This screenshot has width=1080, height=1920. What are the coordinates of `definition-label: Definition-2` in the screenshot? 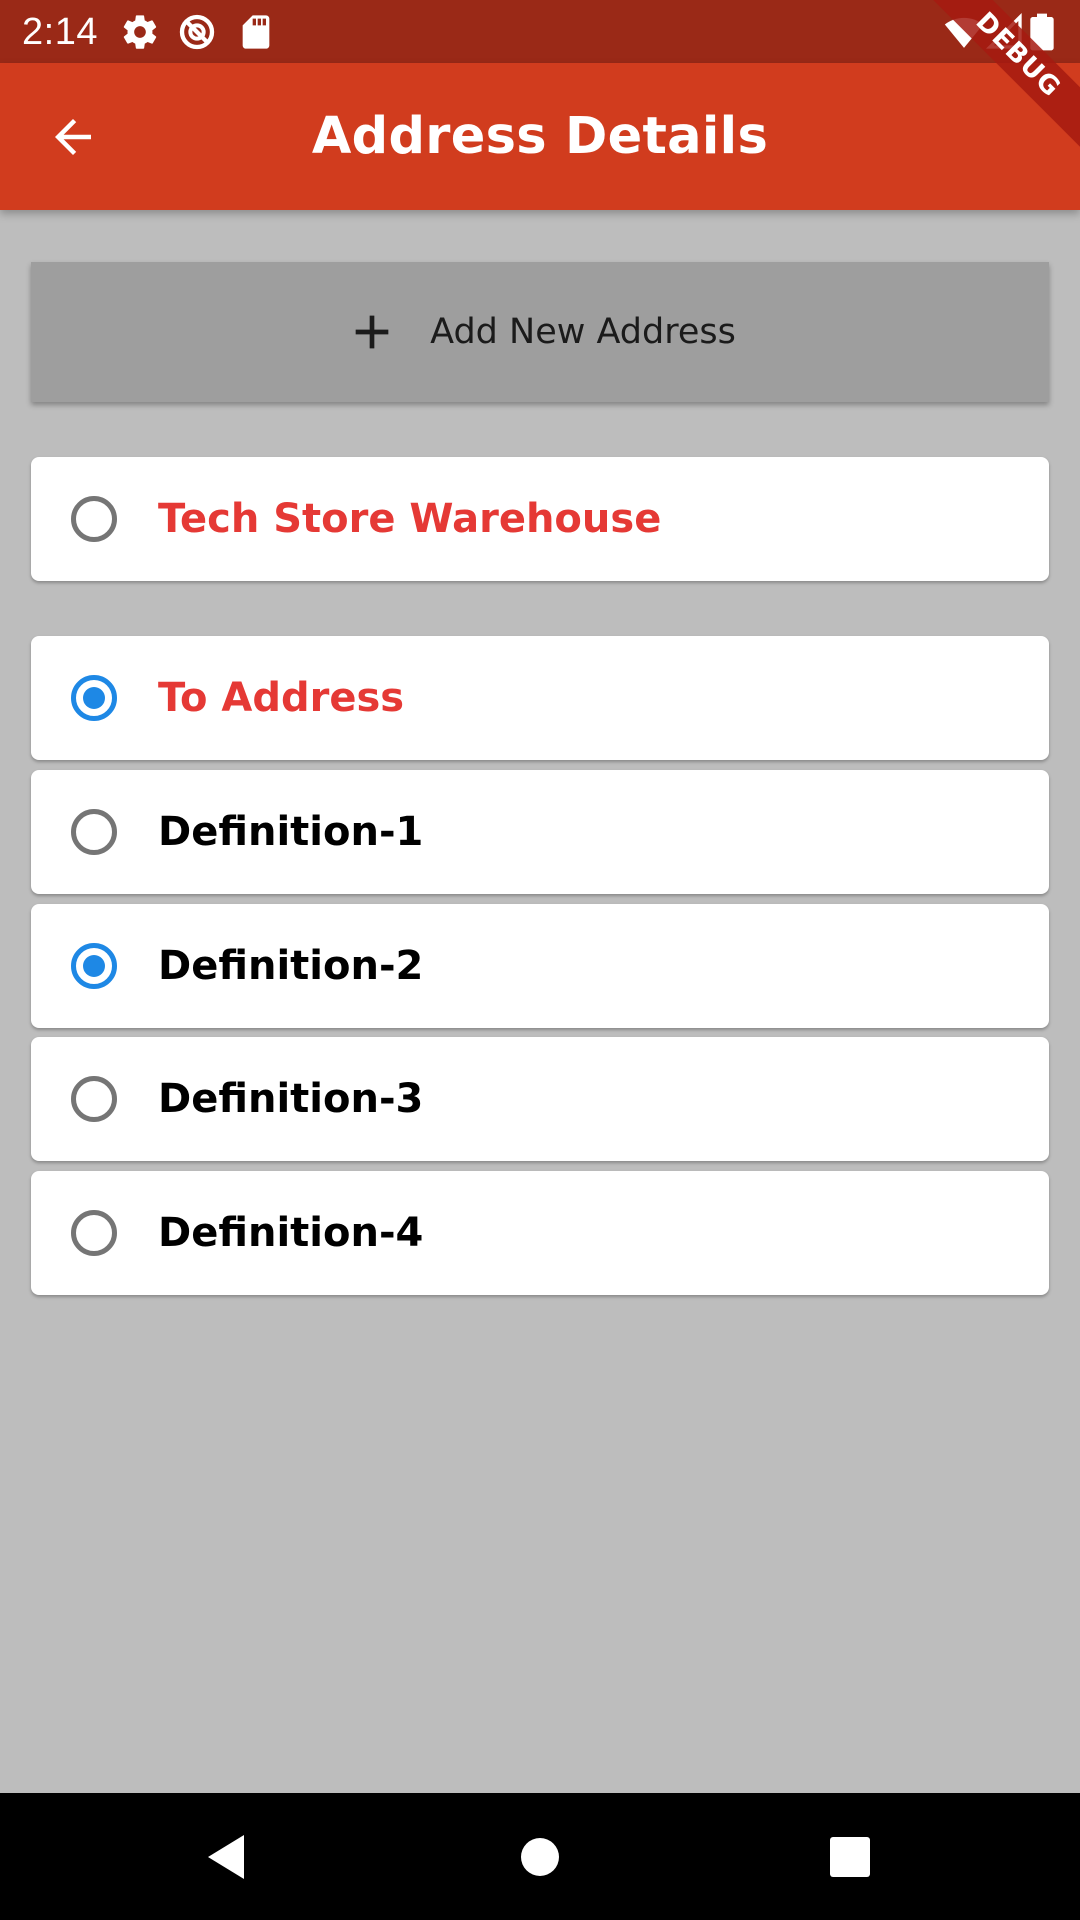 It's located at (291, 966).